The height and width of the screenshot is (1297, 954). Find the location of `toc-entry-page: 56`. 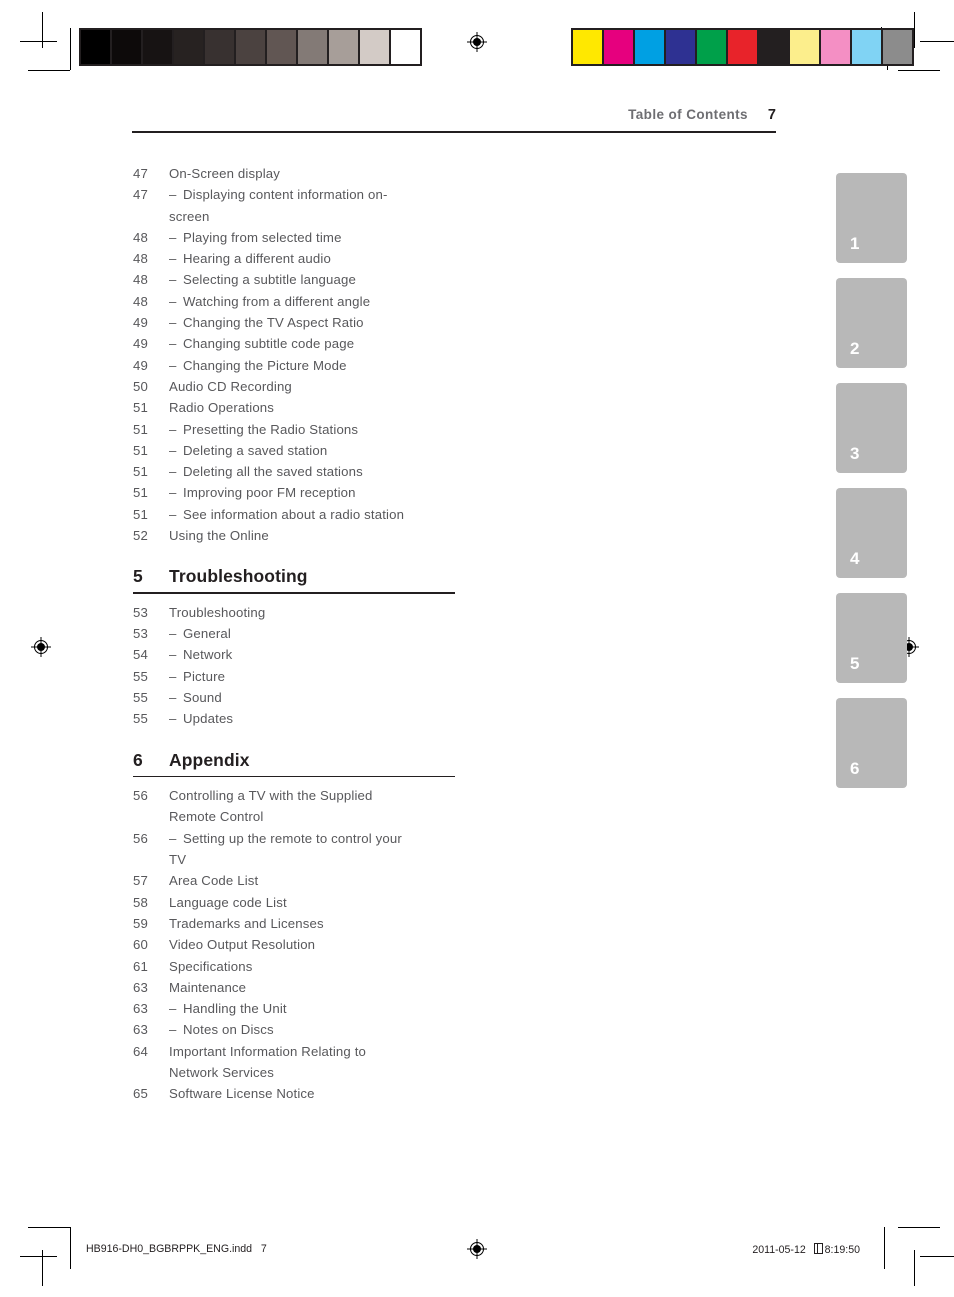

toc-entry-page: 56 is located at coordinates (140, 796).